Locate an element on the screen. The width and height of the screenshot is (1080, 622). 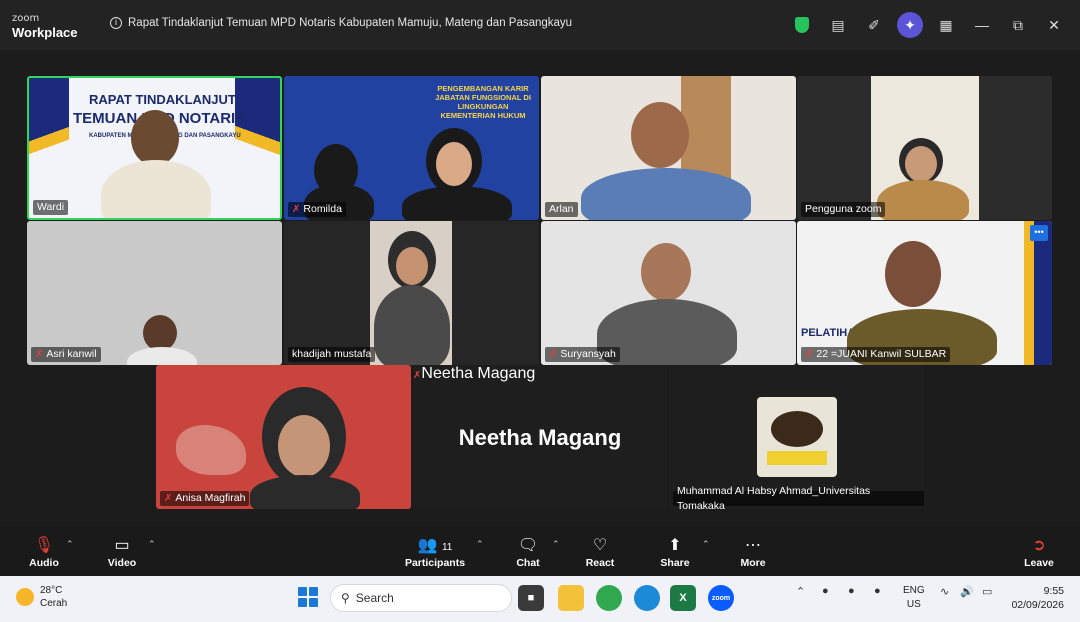
chat-icon: 🗨 is located at coordinates (528, 545).